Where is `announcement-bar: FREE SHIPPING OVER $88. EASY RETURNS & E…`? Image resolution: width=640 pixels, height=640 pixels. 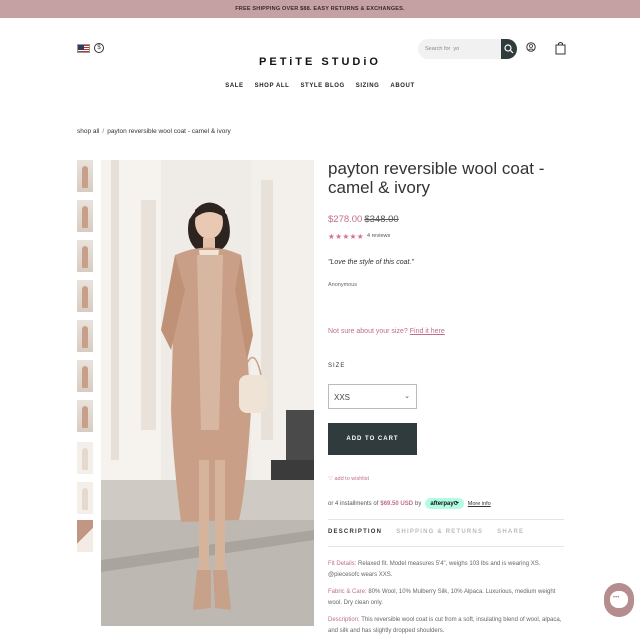 announcement-bar: FREE SHIPPING OVER $88. EASY RETURNS & E… is located at coordinates (320, 9).